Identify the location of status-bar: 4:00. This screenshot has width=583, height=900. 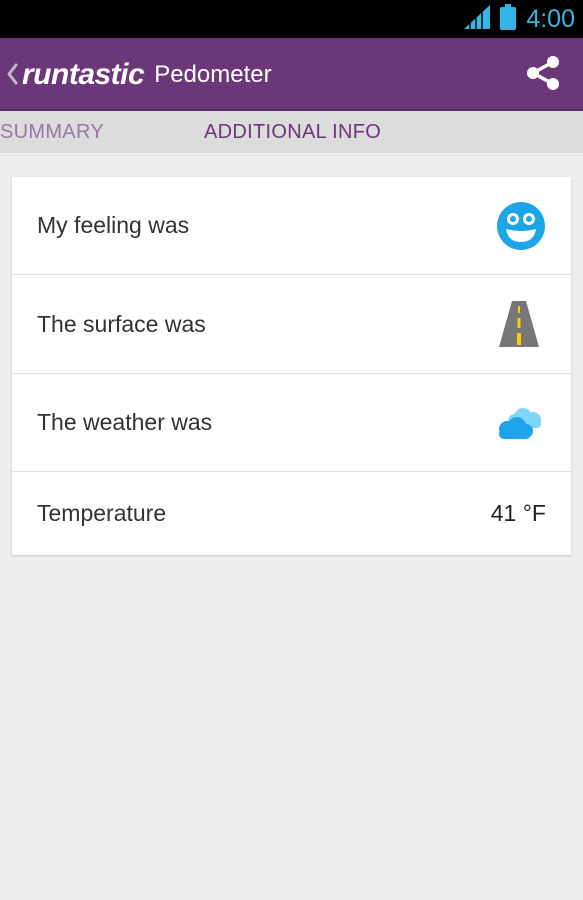
(291, 19).